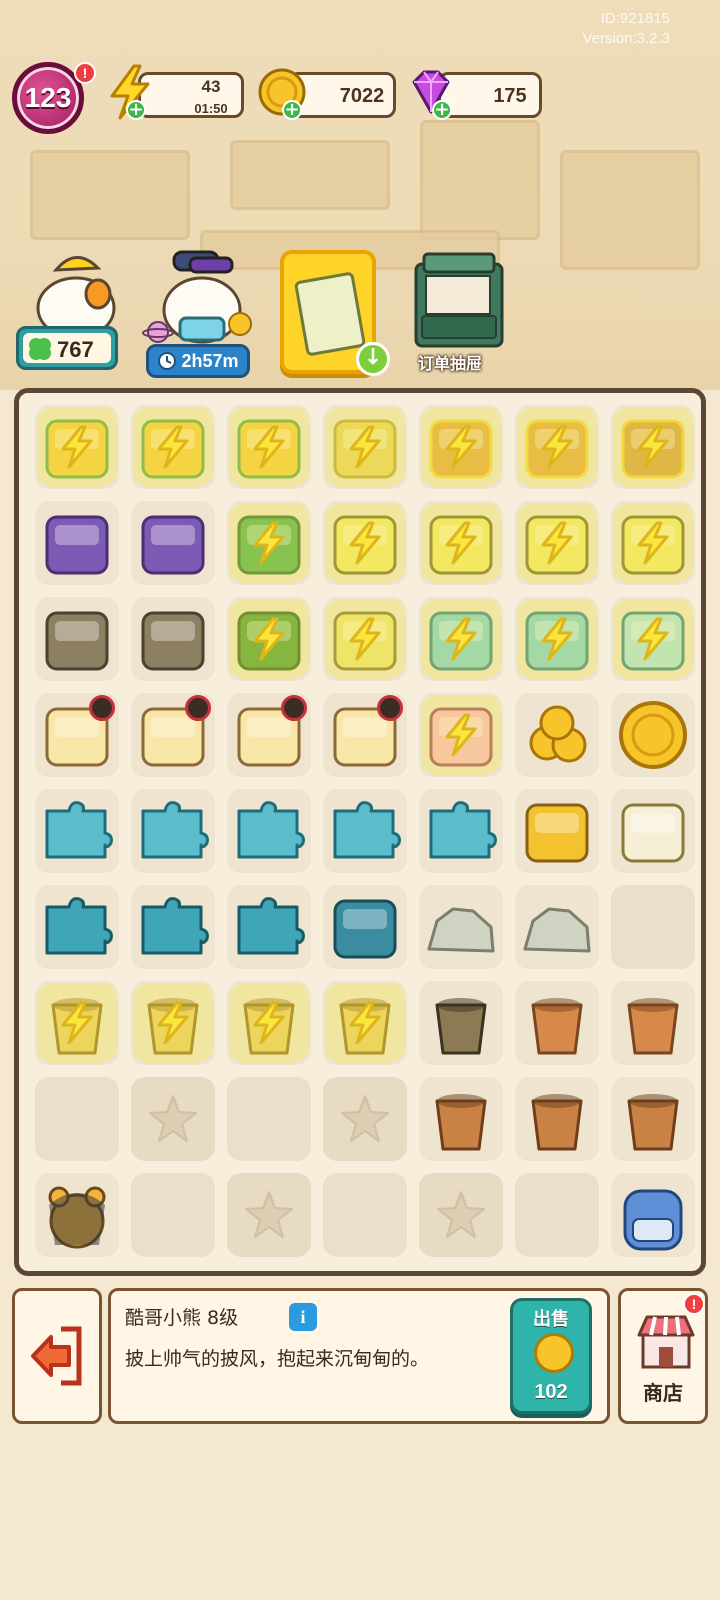 This screenshot has height=1600, width=720. Describe the element at coordinates (67, 348) in the screenshot. I see `worker-count-pill: 767` at that location.